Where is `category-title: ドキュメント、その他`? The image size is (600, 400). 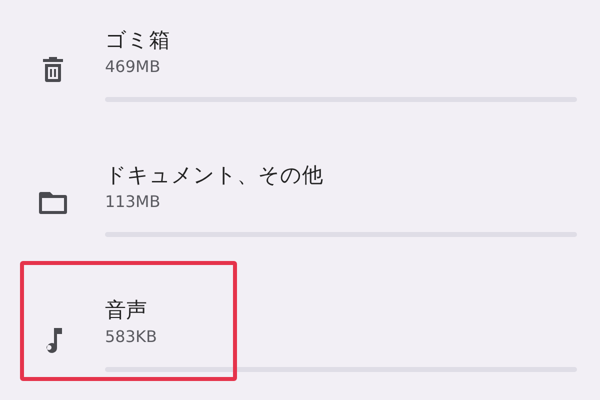 category-title: ドキュメント、その他 is located at coordinates (214, 175).